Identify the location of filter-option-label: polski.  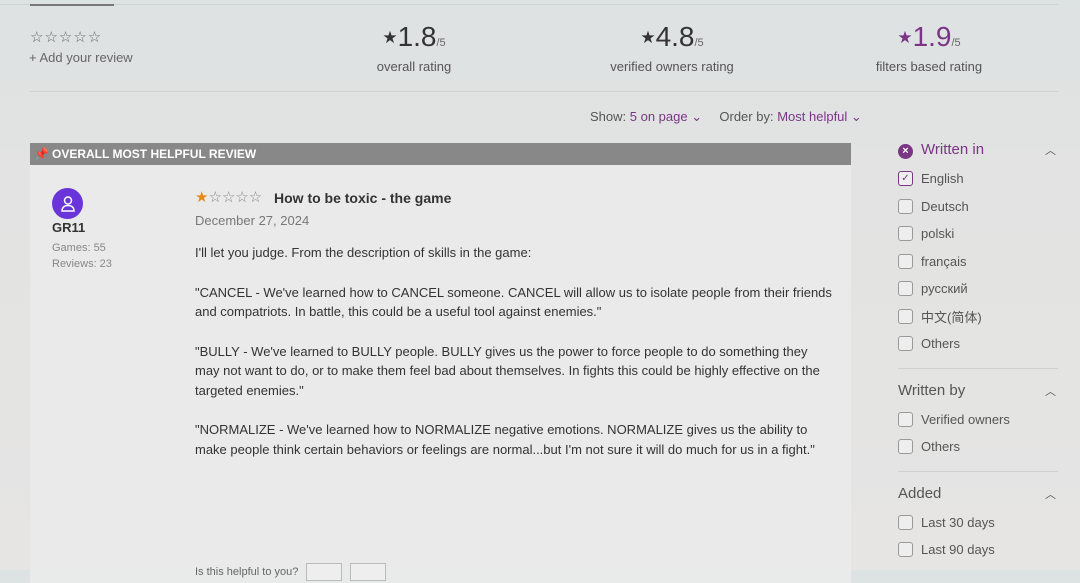
(938, 234).